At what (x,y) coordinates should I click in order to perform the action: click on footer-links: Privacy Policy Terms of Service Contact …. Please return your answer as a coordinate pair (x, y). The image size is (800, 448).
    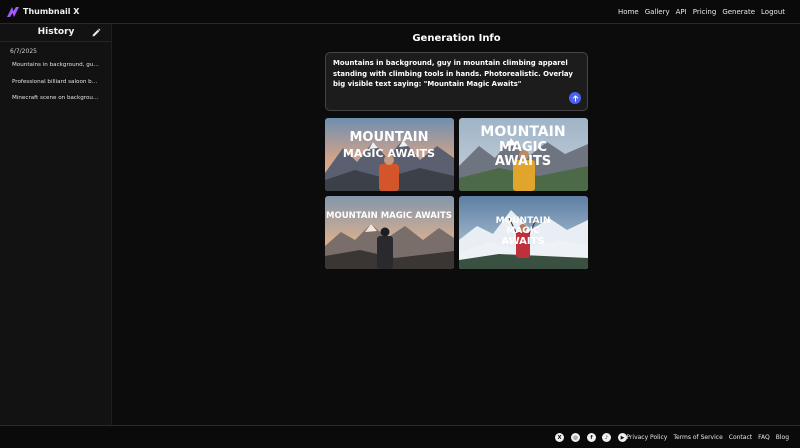
    Looking at the image, I should click on (704, 437).